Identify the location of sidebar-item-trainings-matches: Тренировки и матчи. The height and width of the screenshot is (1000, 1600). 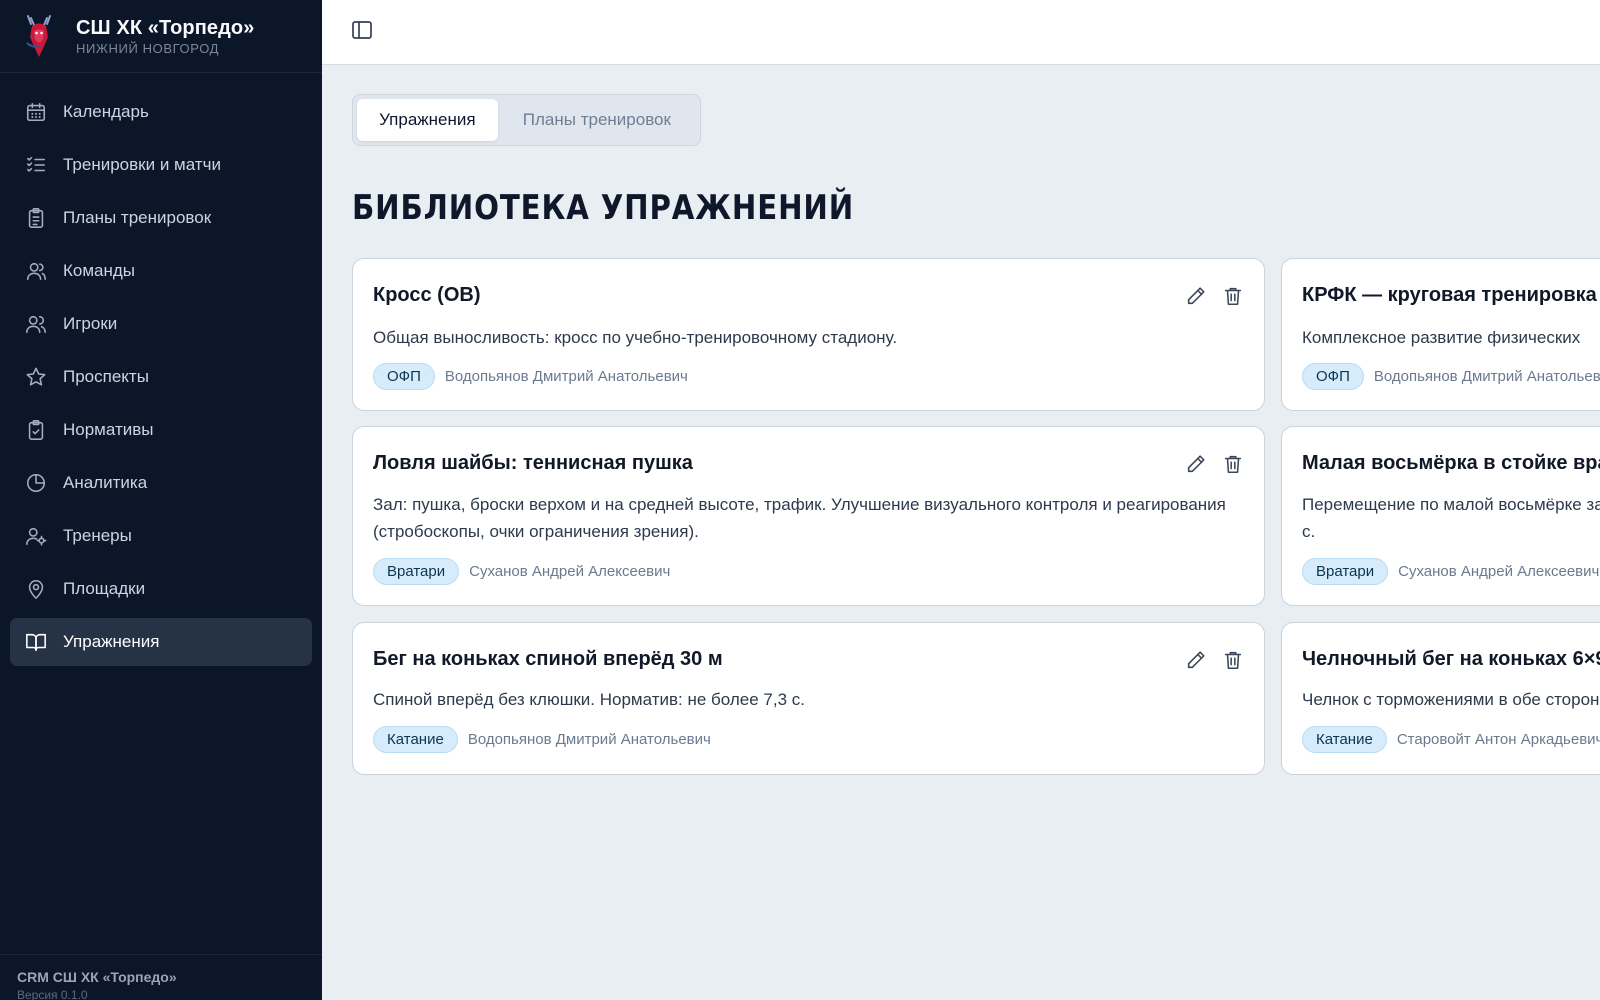
(161, 165).